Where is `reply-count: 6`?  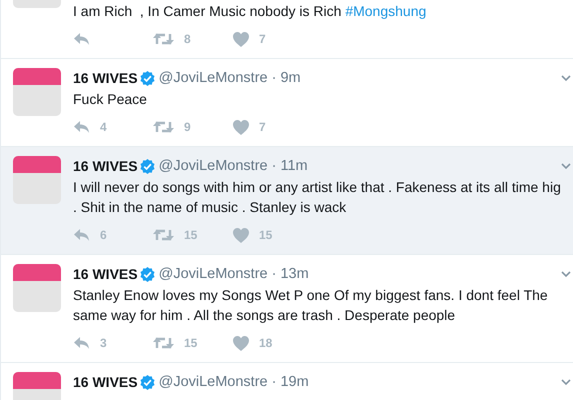 reply-count: 6 is located at coordinates (103, 235).